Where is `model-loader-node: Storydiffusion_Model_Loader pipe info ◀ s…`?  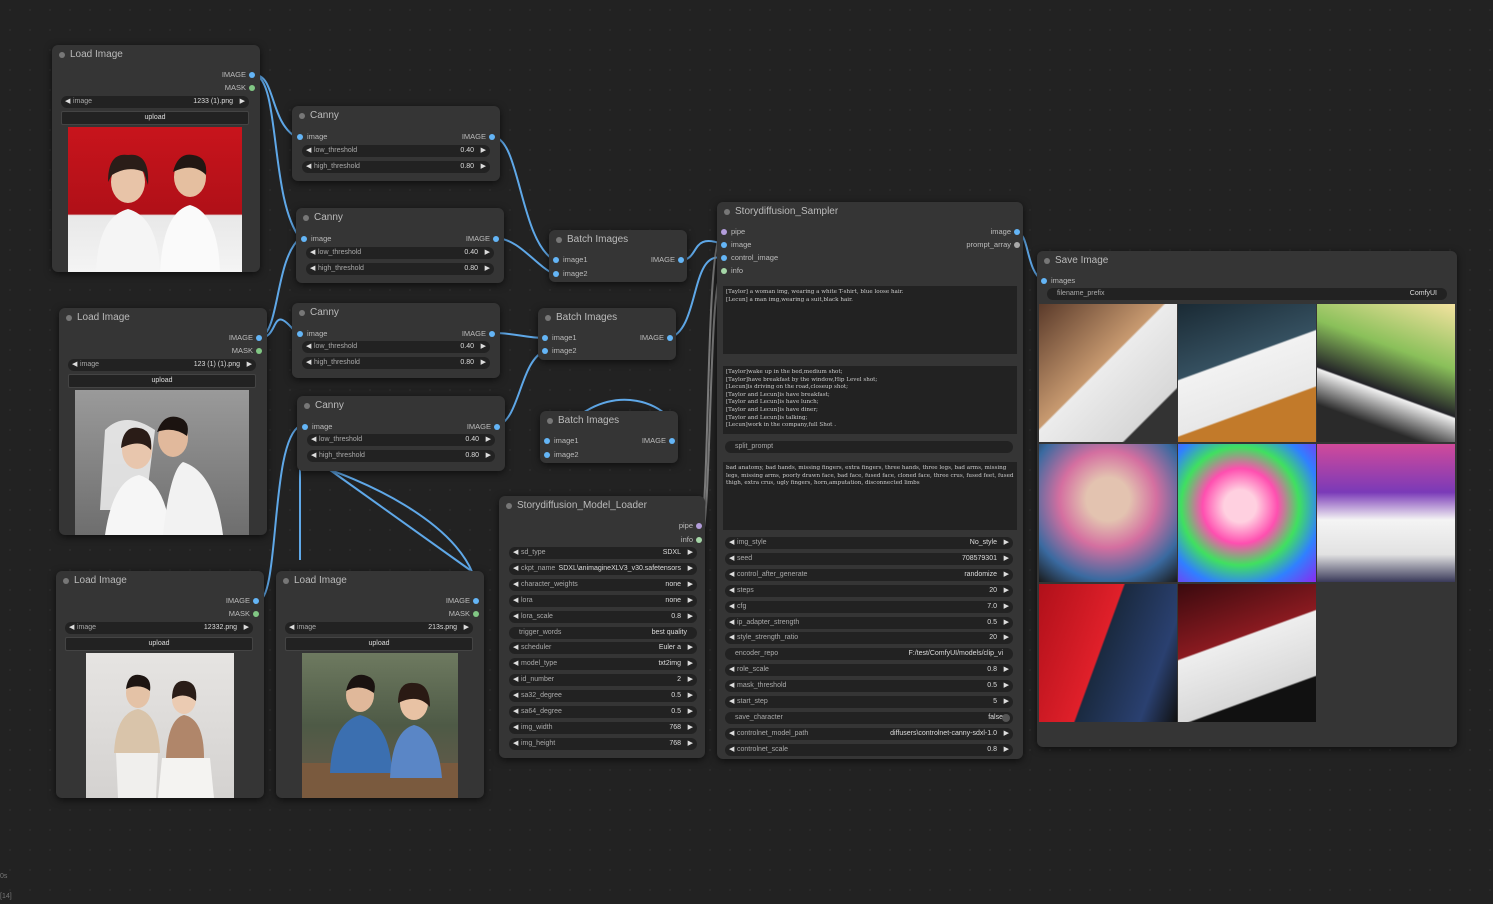
model-loader-node: Storydiffusion_Model_Loader pipe info ◀ s… is located at coordinates (602, 627).